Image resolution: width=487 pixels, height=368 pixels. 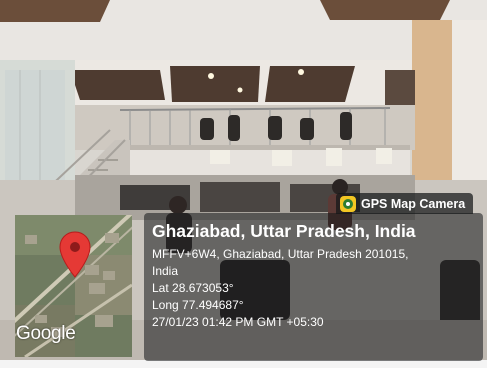 I want to click on google-logo: Google, so click(x=46, y=333).